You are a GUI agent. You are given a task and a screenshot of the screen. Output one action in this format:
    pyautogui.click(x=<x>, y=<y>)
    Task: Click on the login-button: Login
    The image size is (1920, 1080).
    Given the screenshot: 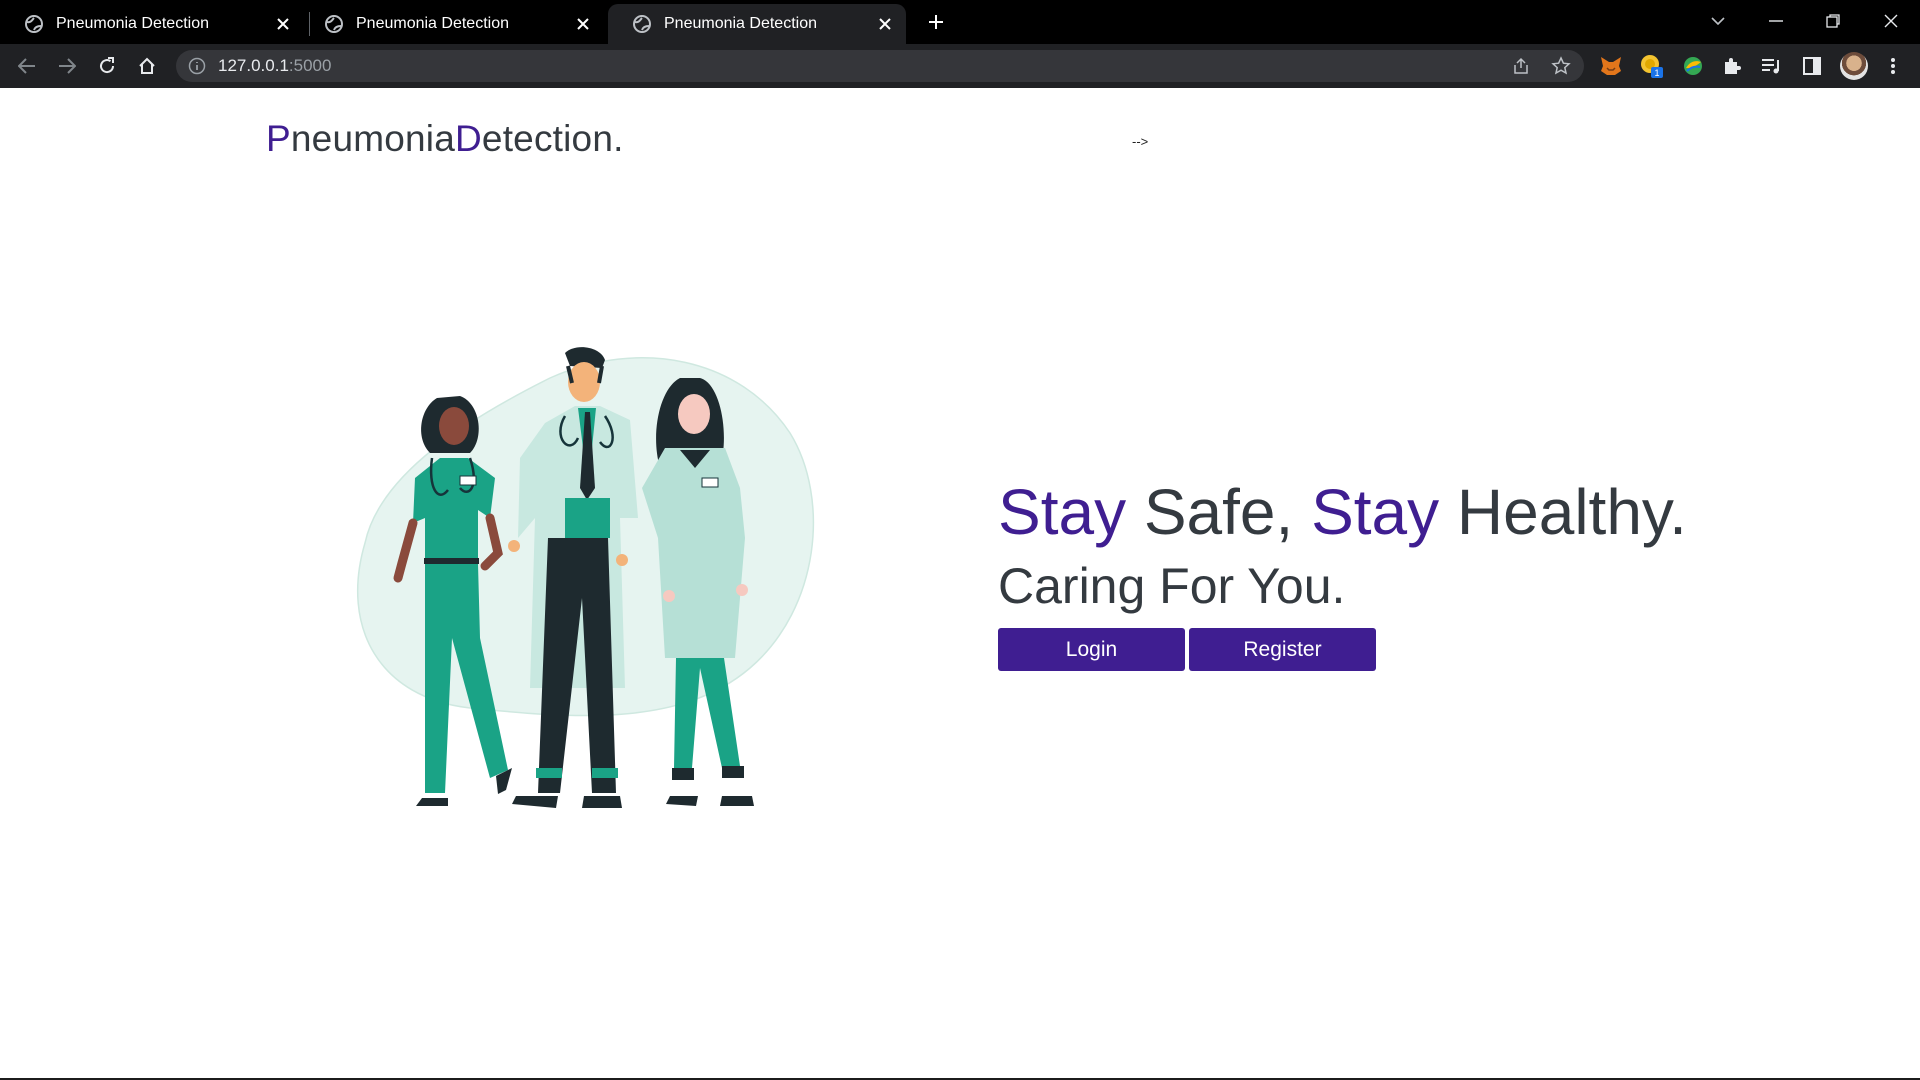 What is the action you would take?
    pyautogui.click(x=1091, y=649)
    